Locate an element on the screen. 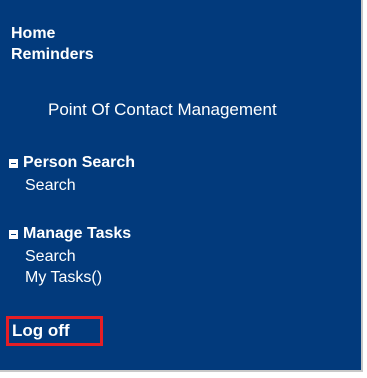 The height and width of the screenshot is (378, 367). nav-reminders-link: Reminders is located at coordinates (52, 55).